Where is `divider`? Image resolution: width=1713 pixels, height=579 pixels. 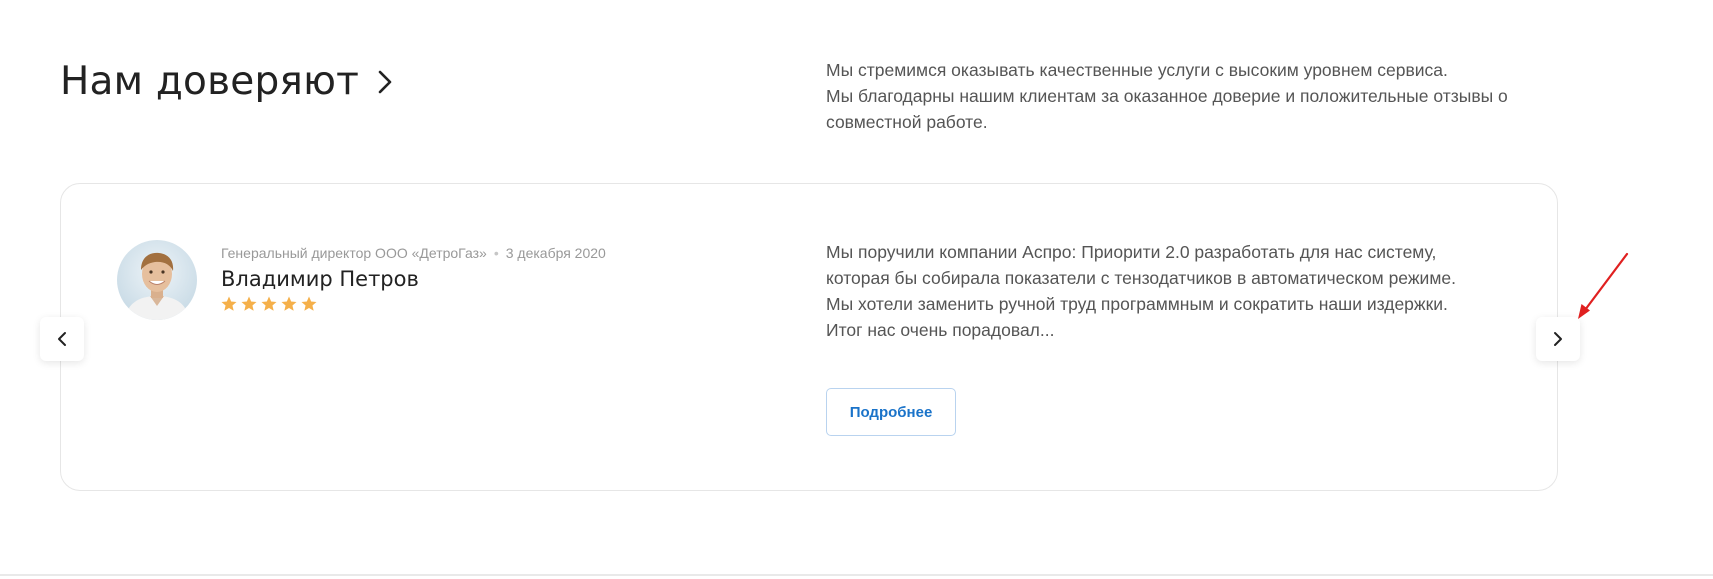
divider is located at coordinates (856, 575).